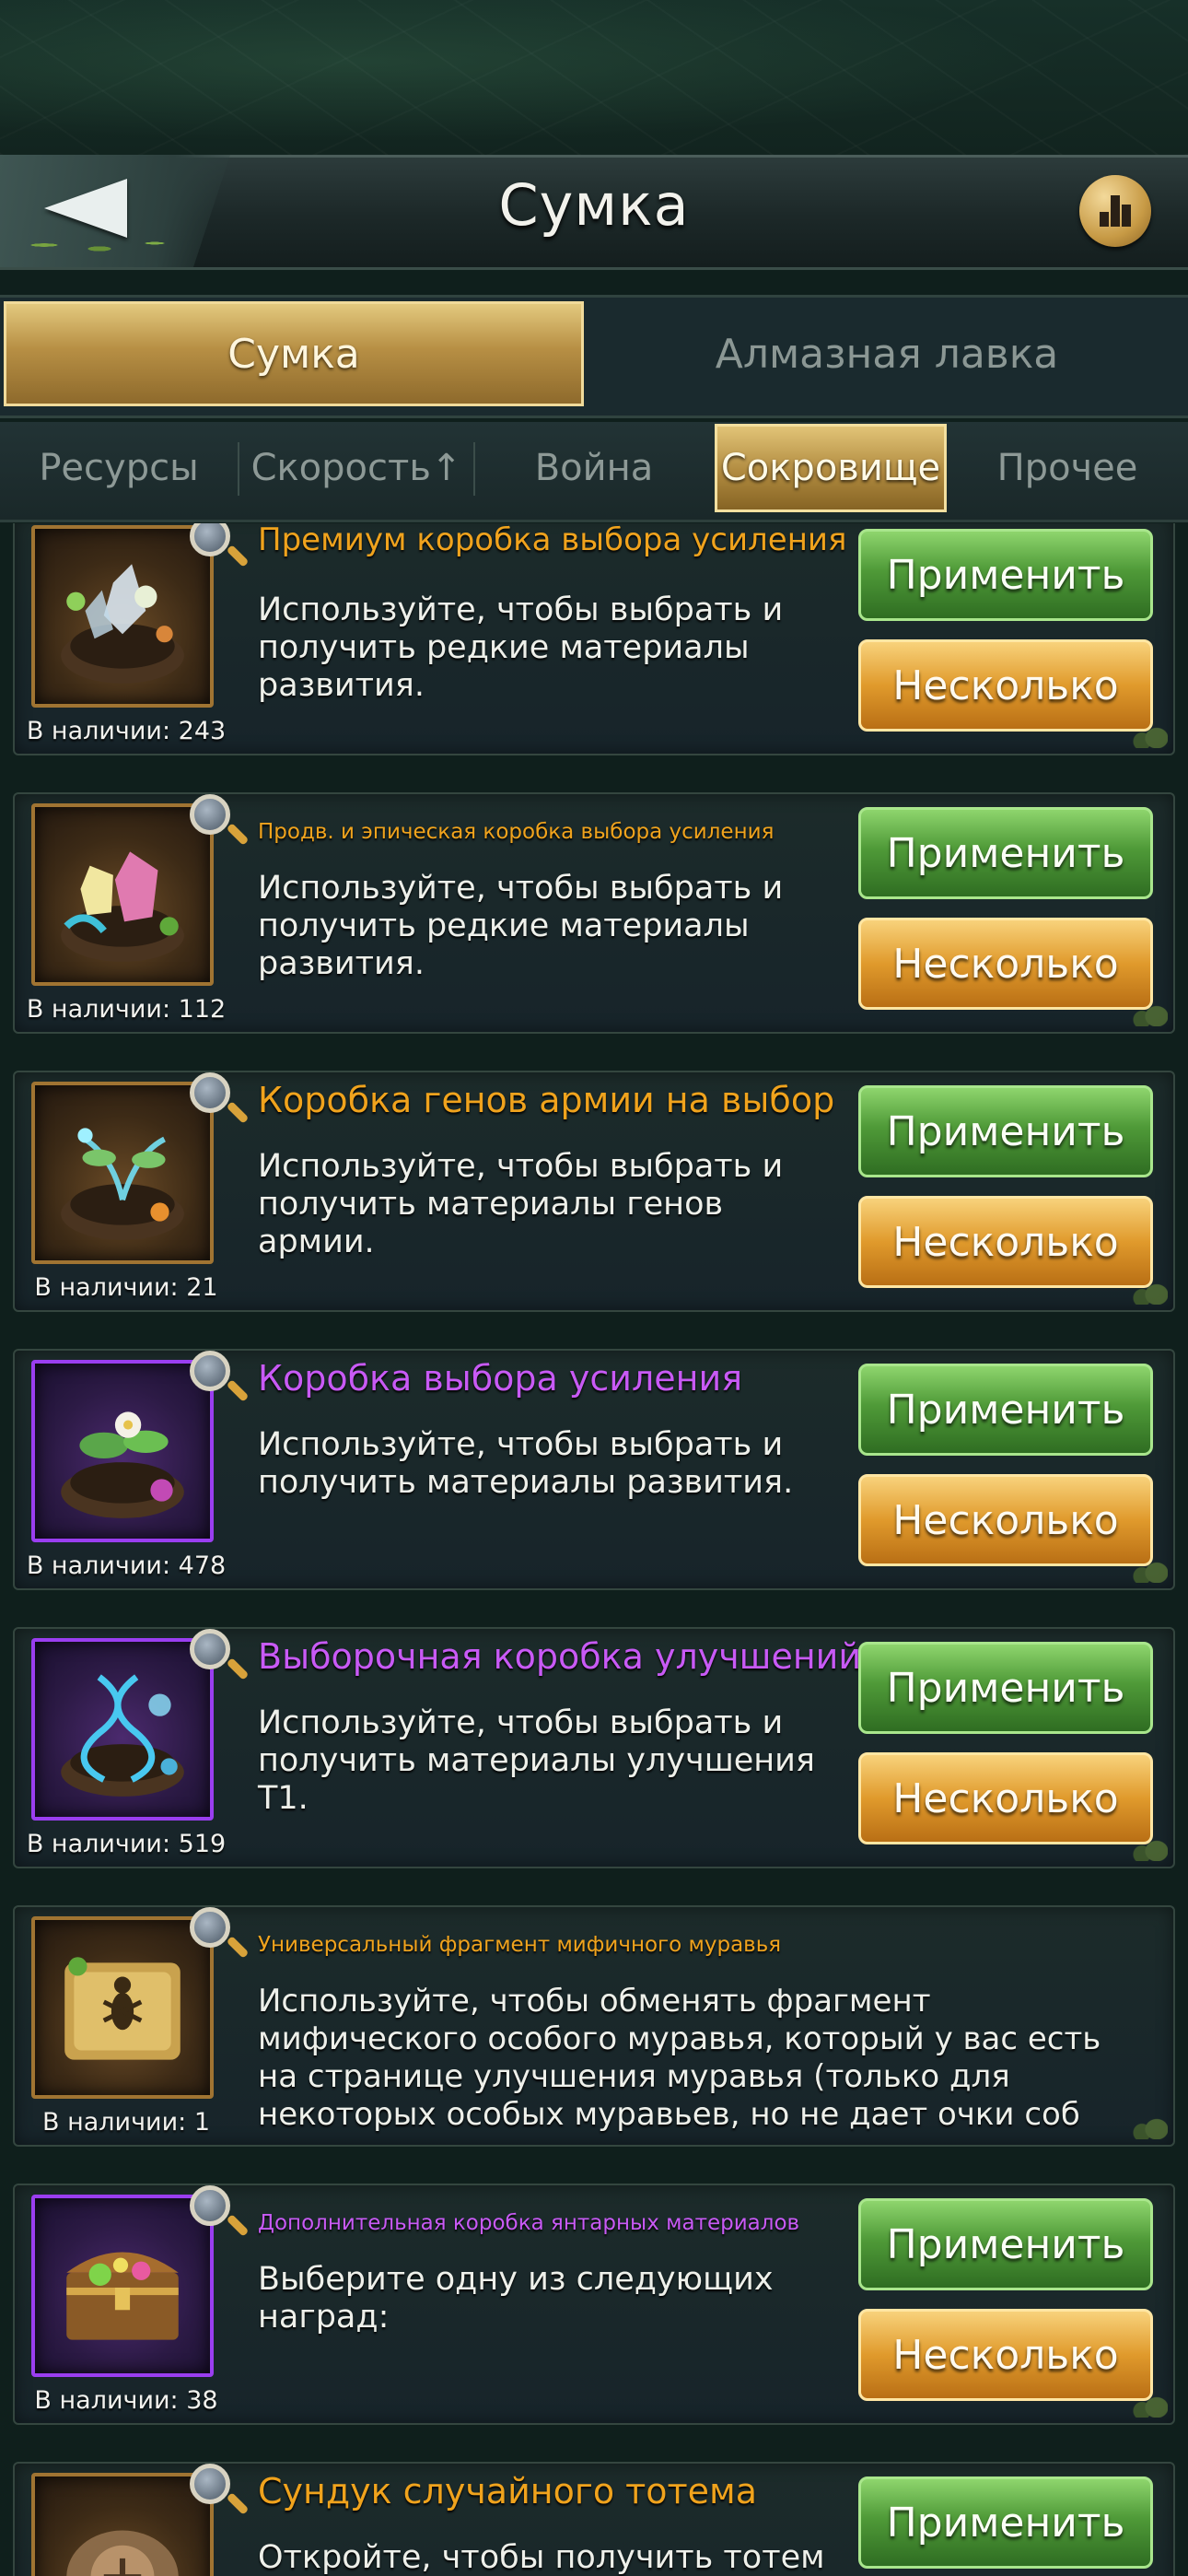 This screenshot has width=1188, height=2576. Describe the element at coordinates (516, 2298) in the screenshot. I see `item-description: Выберите одну из следующих наград:` at that location.